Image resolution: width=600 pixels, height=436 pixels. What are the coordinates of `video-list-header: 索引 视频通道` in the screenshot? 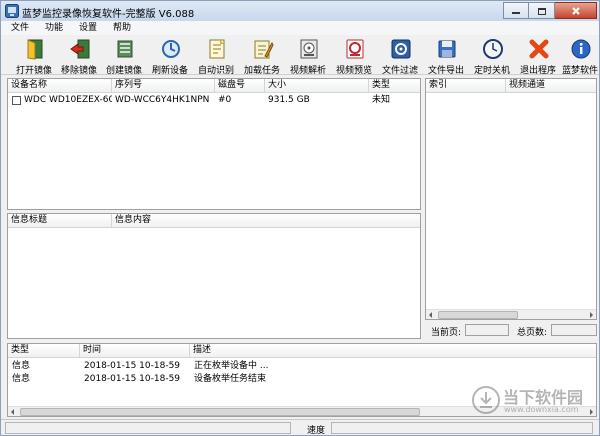 It's located at (511, 86).